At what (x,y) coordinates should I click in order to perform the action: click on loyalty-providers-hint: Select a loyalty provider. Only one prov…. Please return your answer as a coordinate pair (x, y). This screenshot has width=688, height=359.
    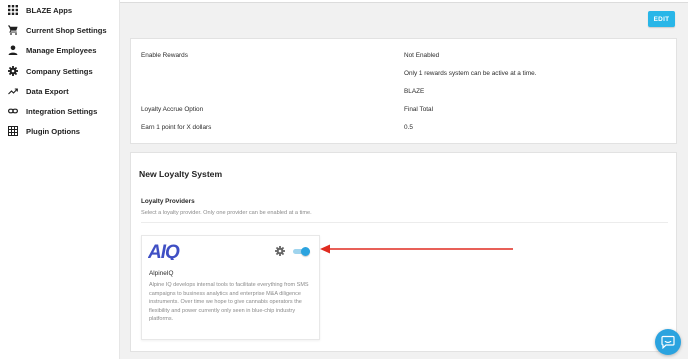
    Looking at the image, I should click on (226, 213).